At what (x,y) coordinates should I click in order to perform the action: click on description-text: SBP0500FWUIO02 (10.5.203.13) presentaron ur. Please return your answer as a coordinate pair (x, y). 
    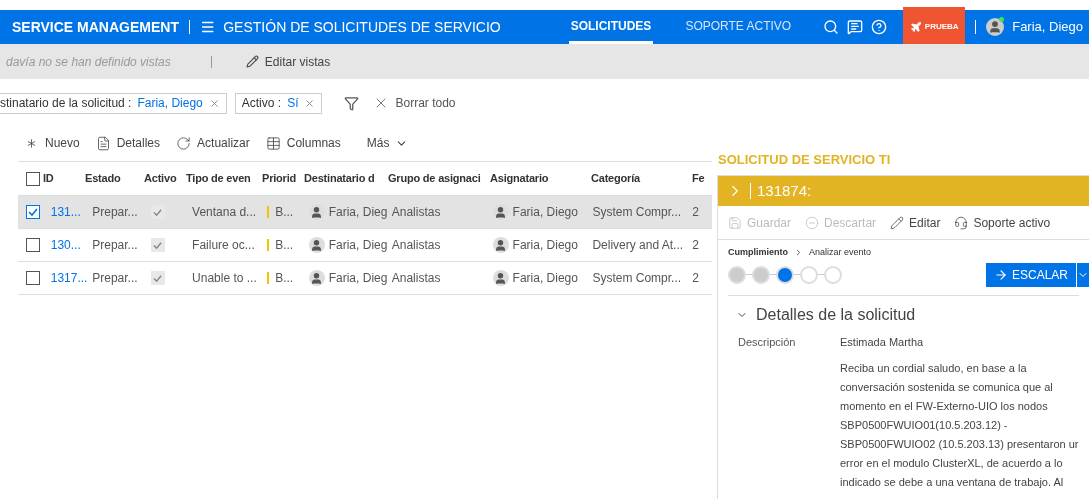
    Looking at the image, I should click on (959, 444).